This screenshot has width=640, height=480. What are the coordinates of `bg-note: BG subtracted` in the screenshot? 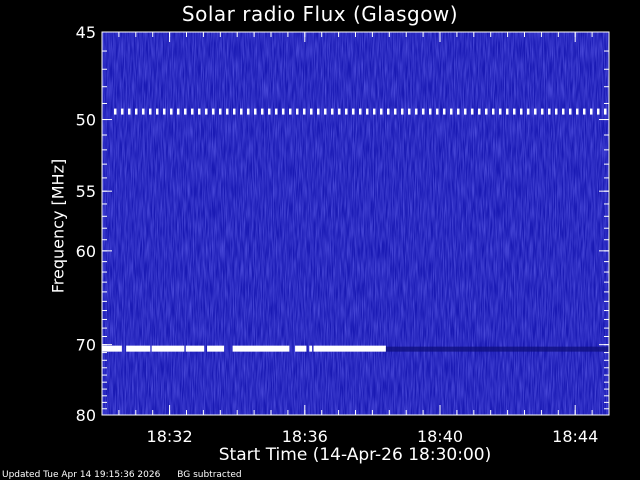 It's located at (209, 475).